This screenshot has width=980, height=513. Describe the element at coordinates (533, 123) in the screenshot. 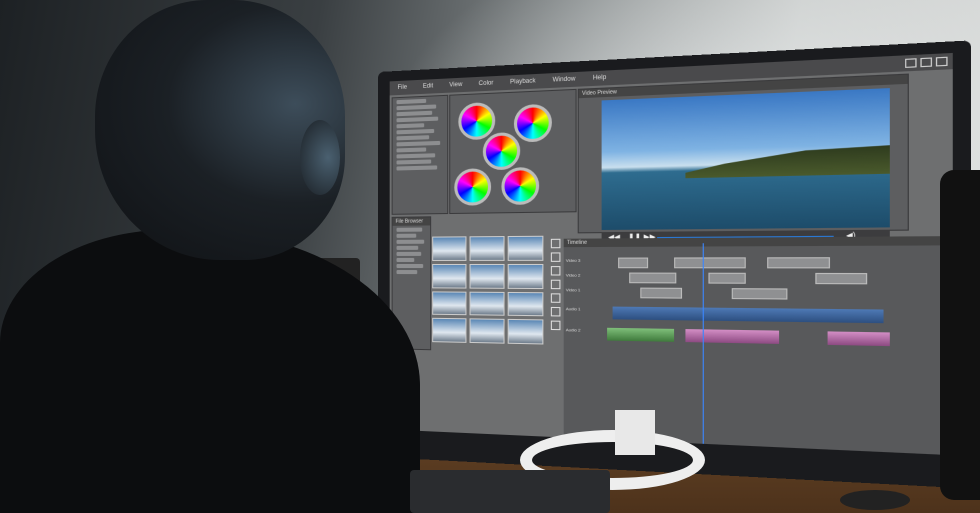

I see `color-wheel-gamma` at that location.